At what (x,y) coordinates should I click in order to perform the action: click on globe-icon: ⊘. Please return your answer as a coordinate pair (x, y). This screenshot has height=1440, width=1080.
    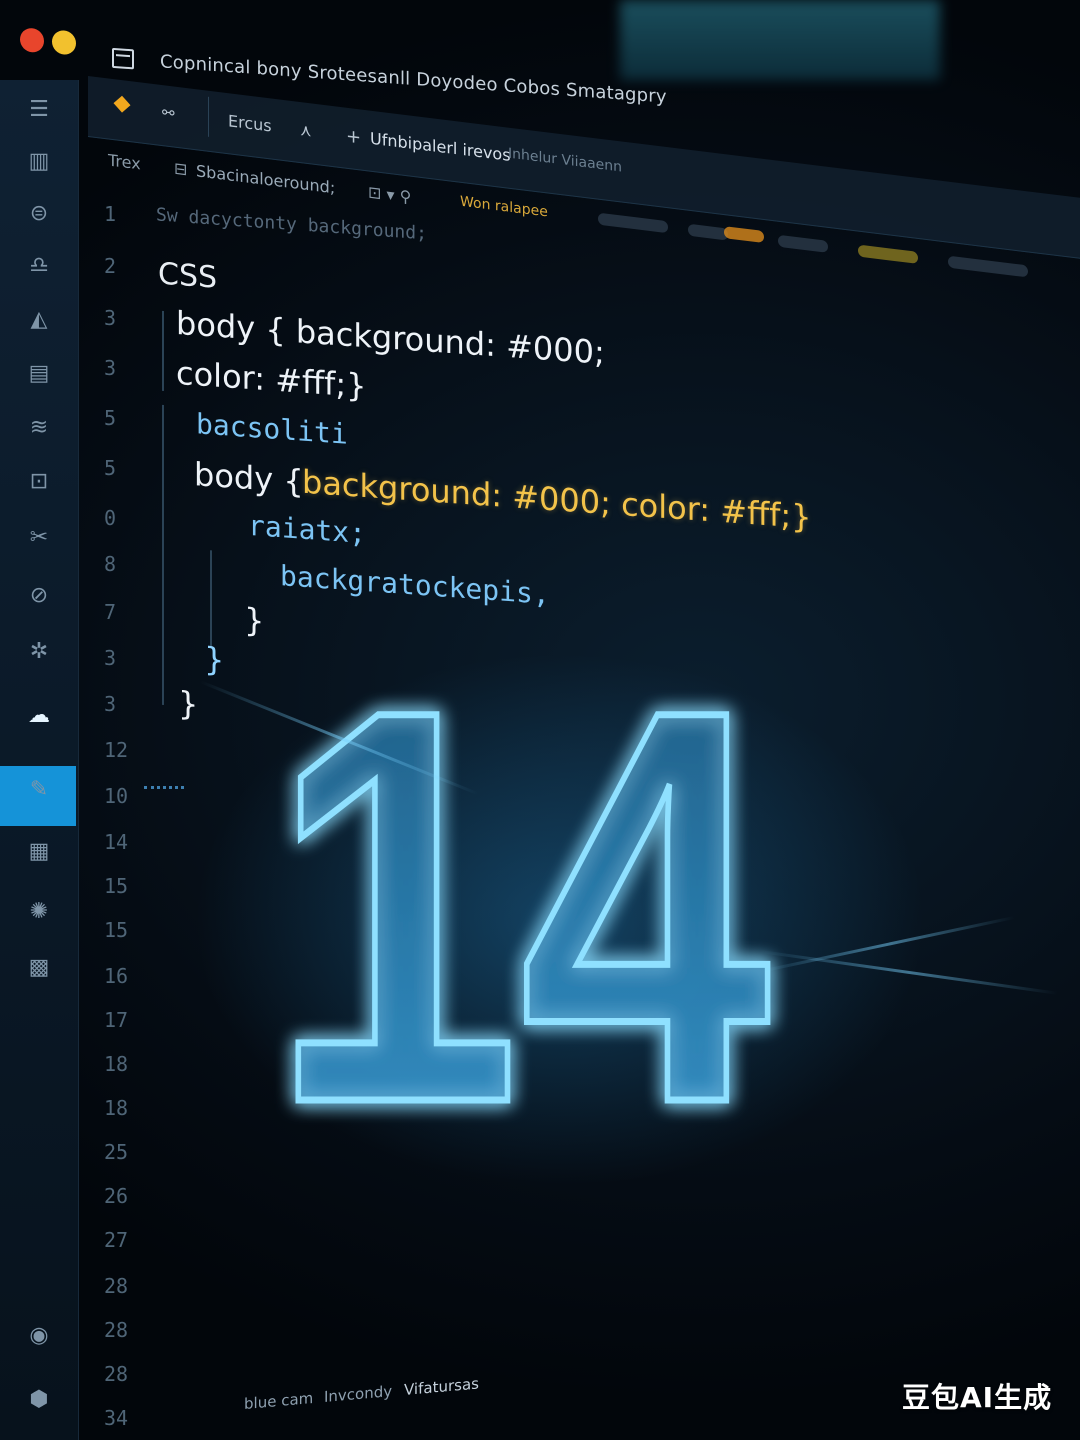
    Looking at the image, I should click on (39, 596).